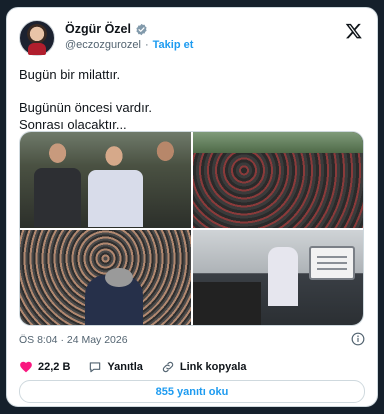 The height and width of the screenshot is (414, 384). What do you see at coordinates (173, 45) in the screenshot?
I see `follow-button: Takip et` at bounding box center [173, 45].